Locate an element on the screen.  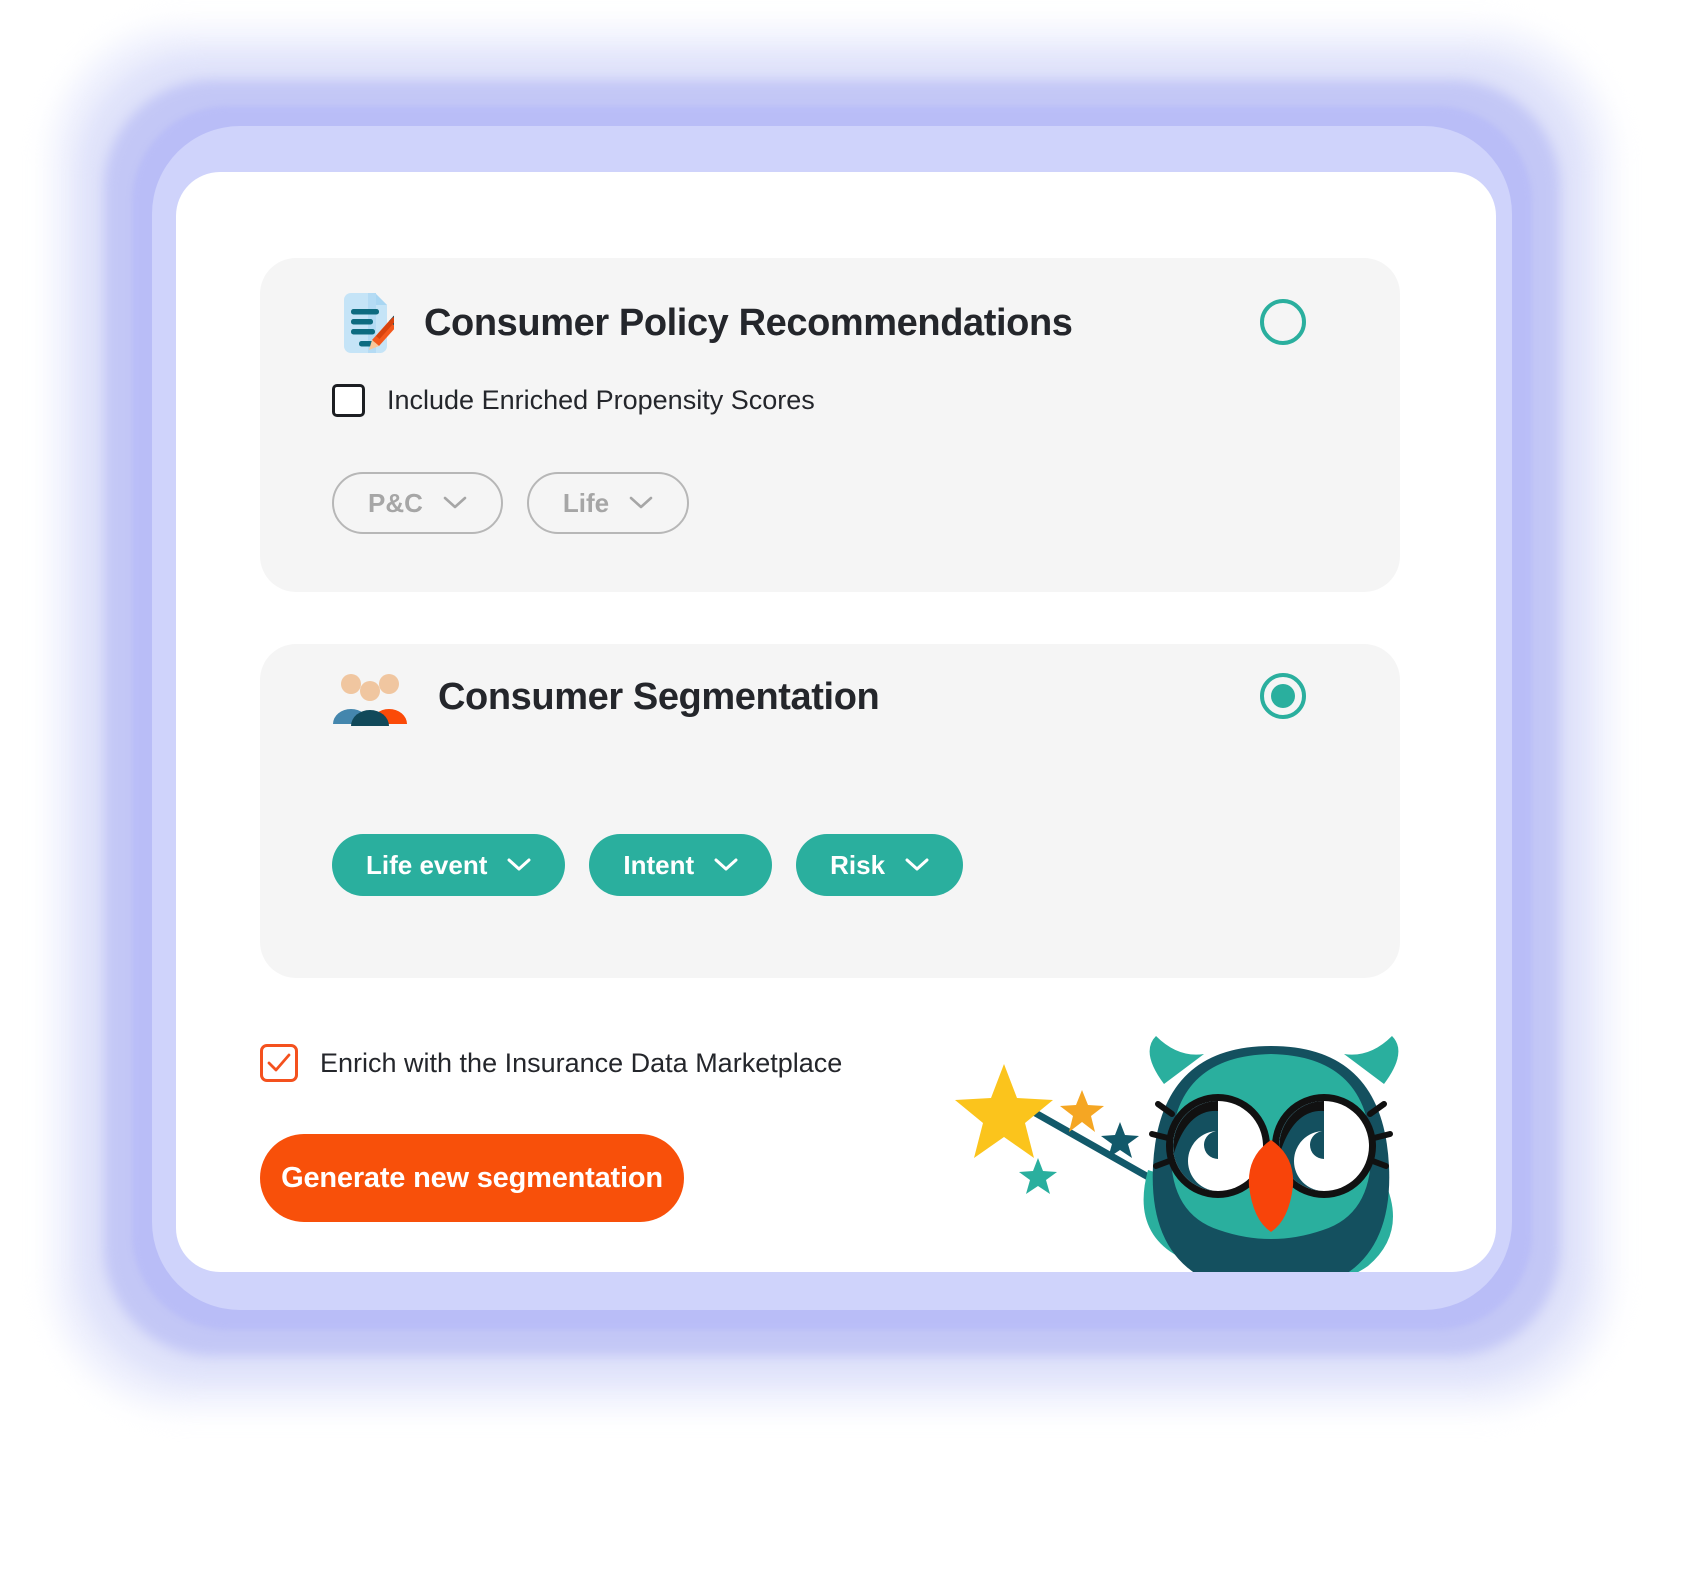
card-header-policy: Consumer Policy Recommendations is located at coordinates (702, 323).